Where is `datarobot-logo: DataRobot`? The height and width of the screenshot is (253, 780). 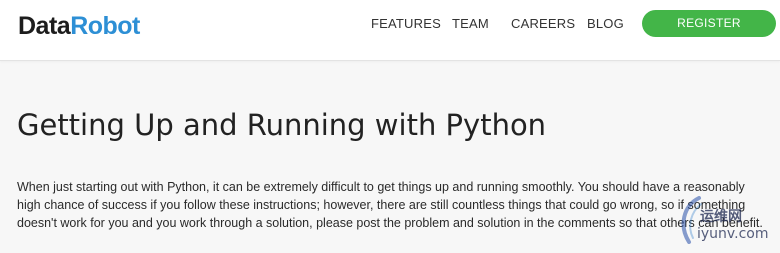
datarobot-logo: DataRobot is located at coordinates (79, 26).